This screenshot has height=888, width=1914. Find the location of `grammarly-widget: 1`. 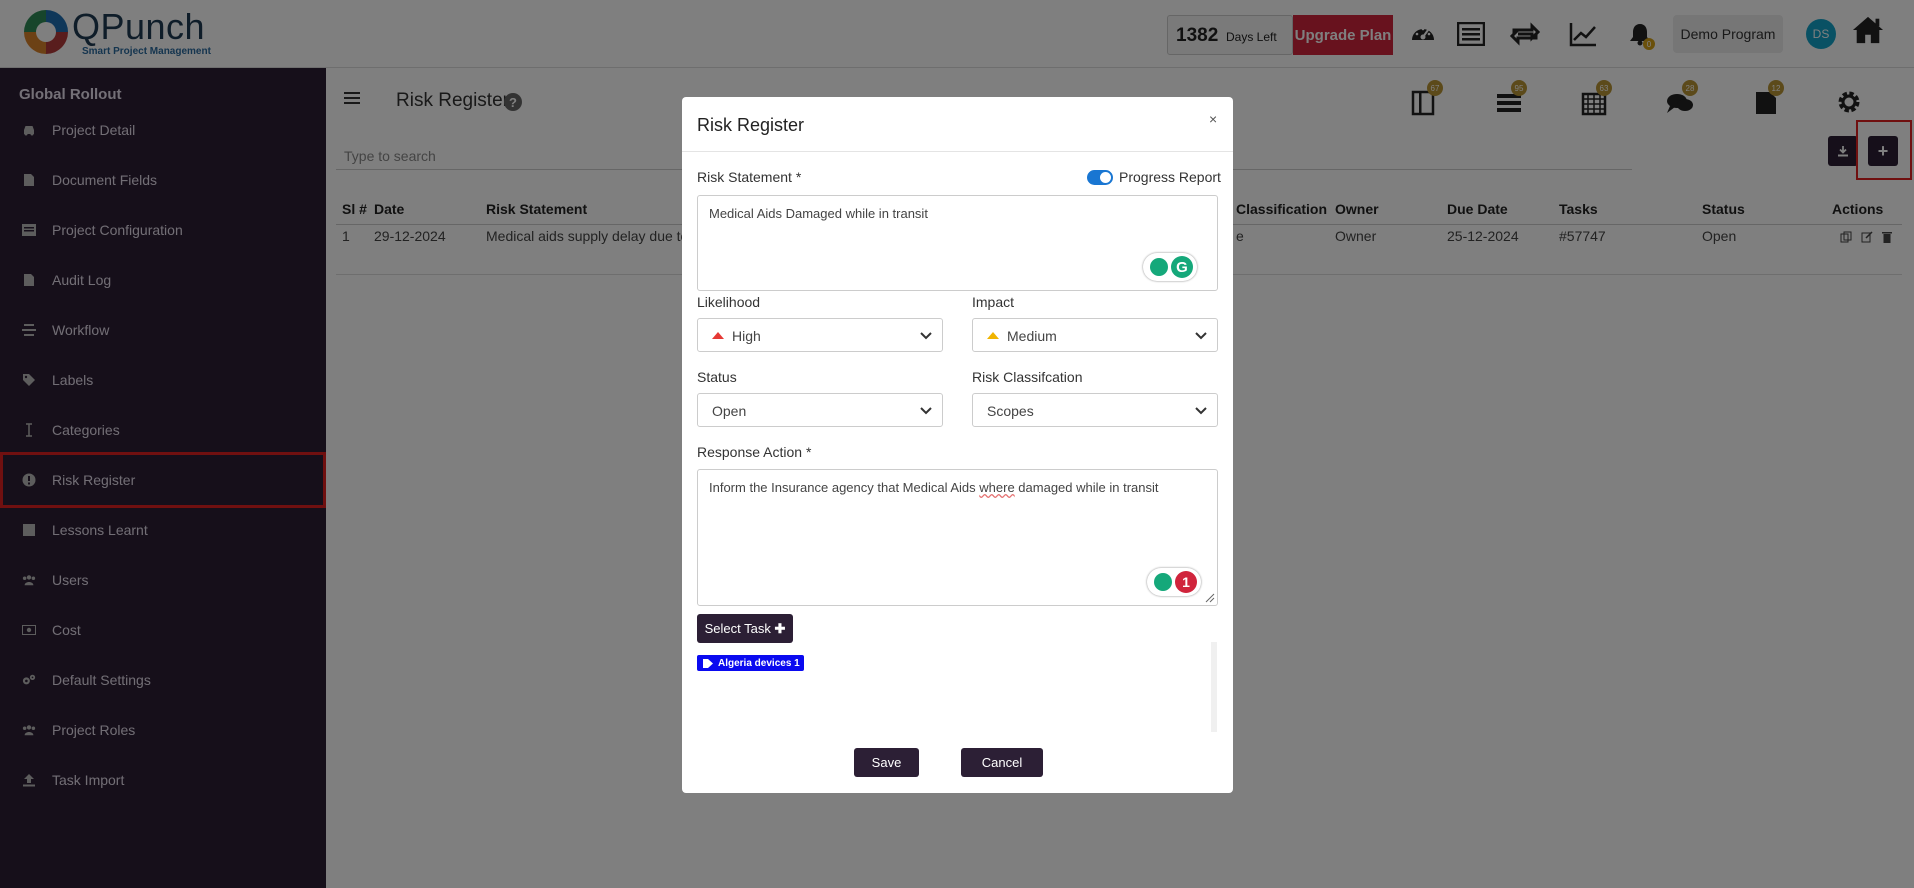

grammarly-widget: 1 is located at coordinates (1174, 582).